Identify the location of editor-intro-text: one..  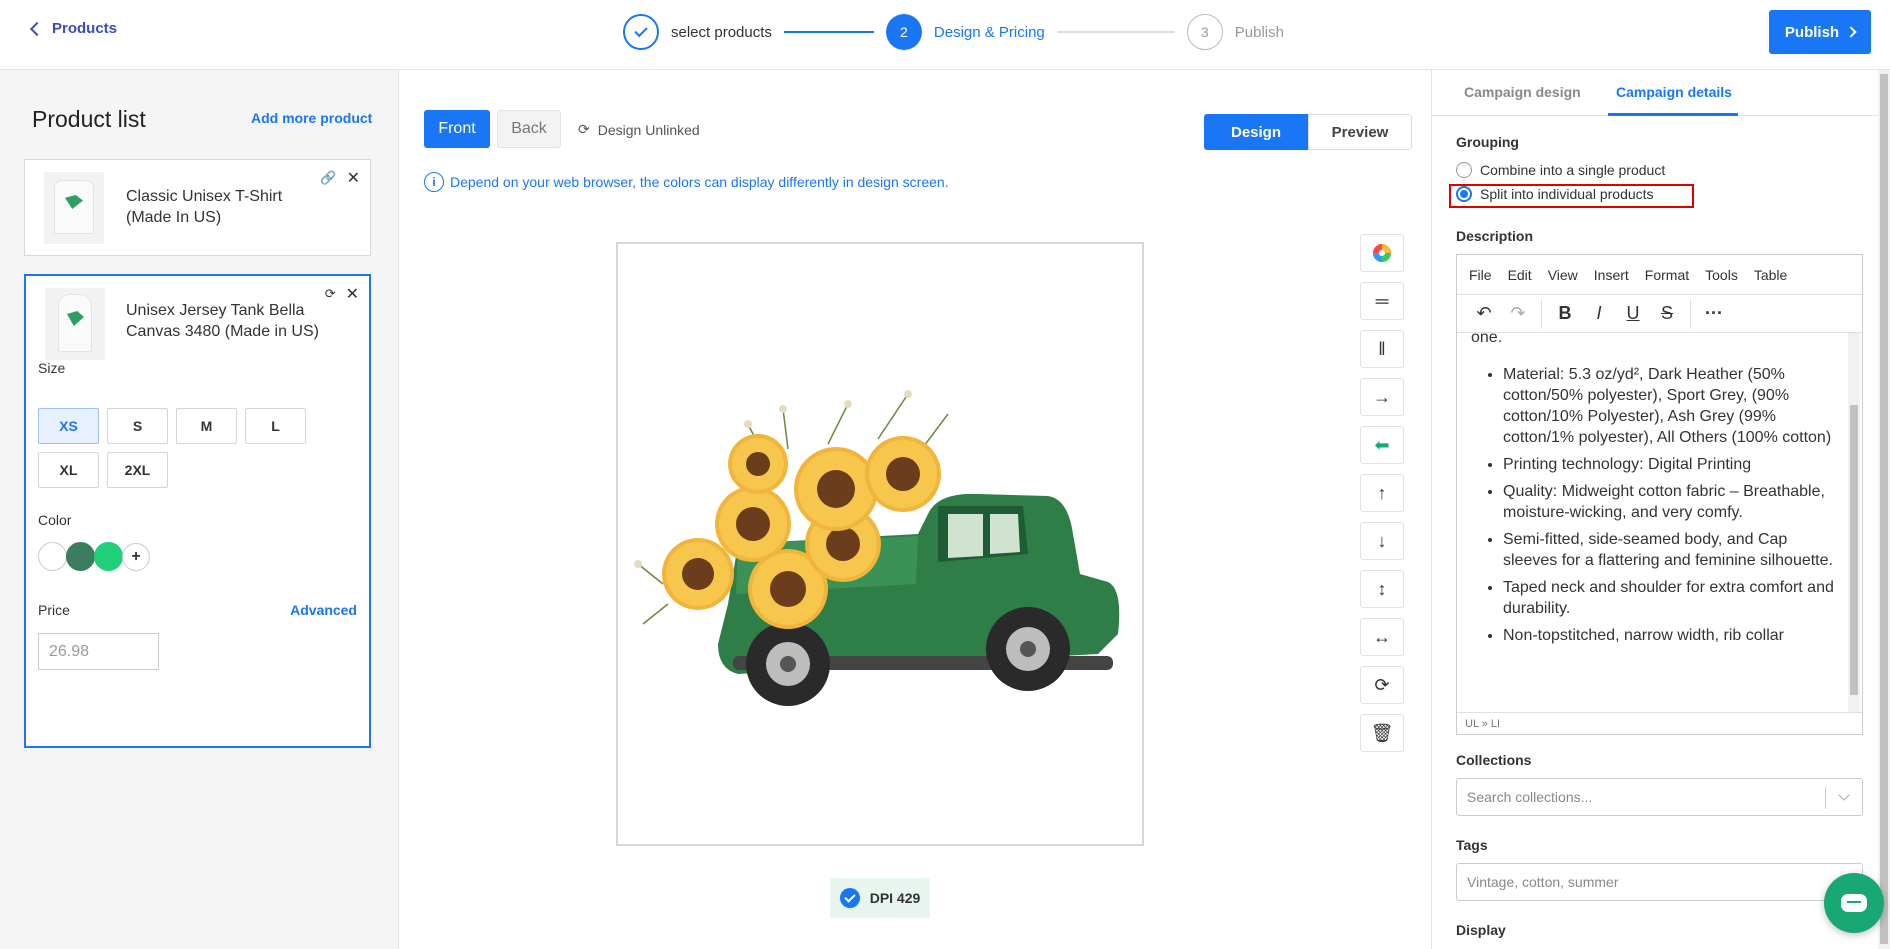
(1487, 339).